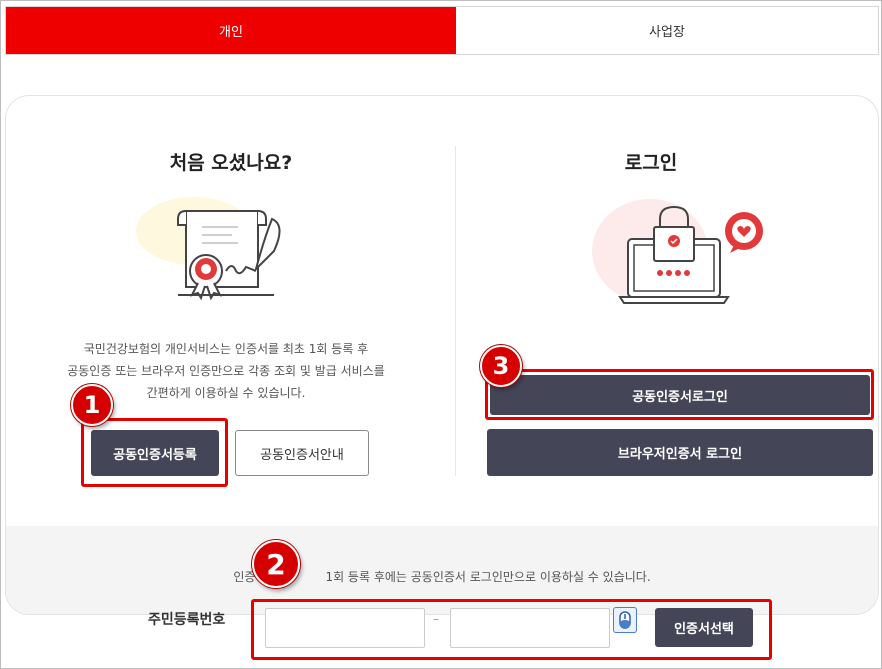  What do you see at coordinates (455, 311) in the screenshot?
I see `column-divider` at bounding box center [455, 311].